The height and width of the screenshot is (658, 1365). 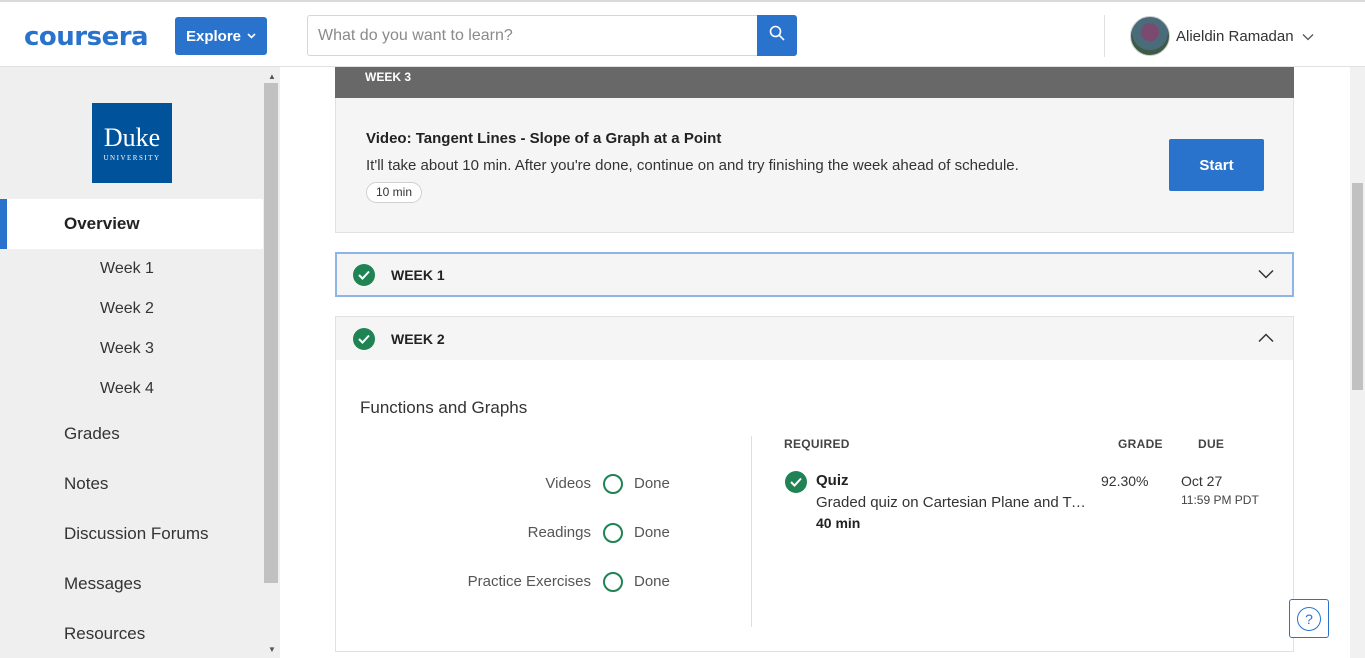 What do you see at coordinates (1220, 500) in the screenshot?
I see `quiz-due-time: 11:59 PM PDT` at bounding box center [1220, 500].